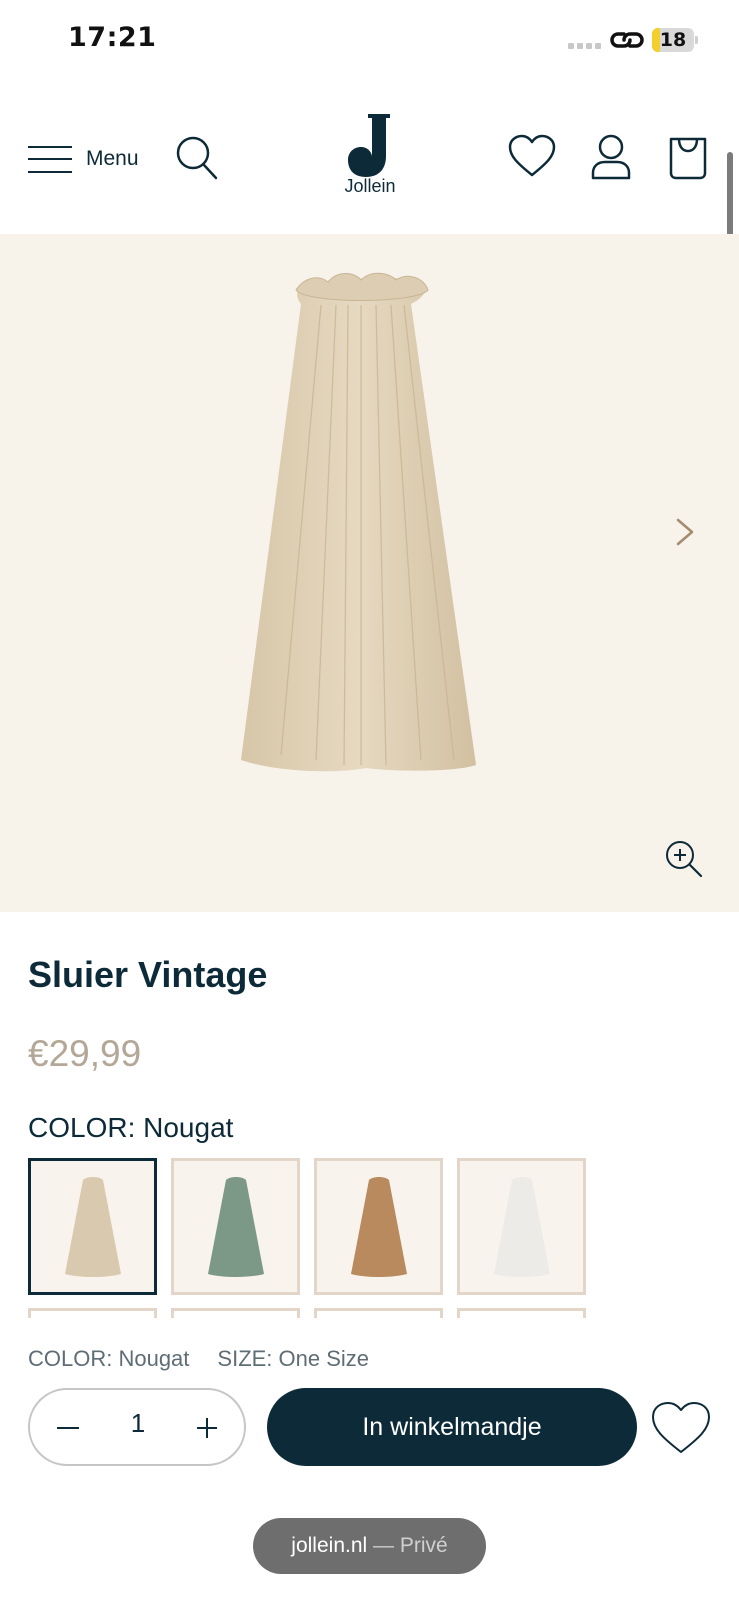 This screenshot has width=739, height=1600. Describe the element at coordinates (50, 159) in the screenshot. I see `hamburger-icon` at that location.